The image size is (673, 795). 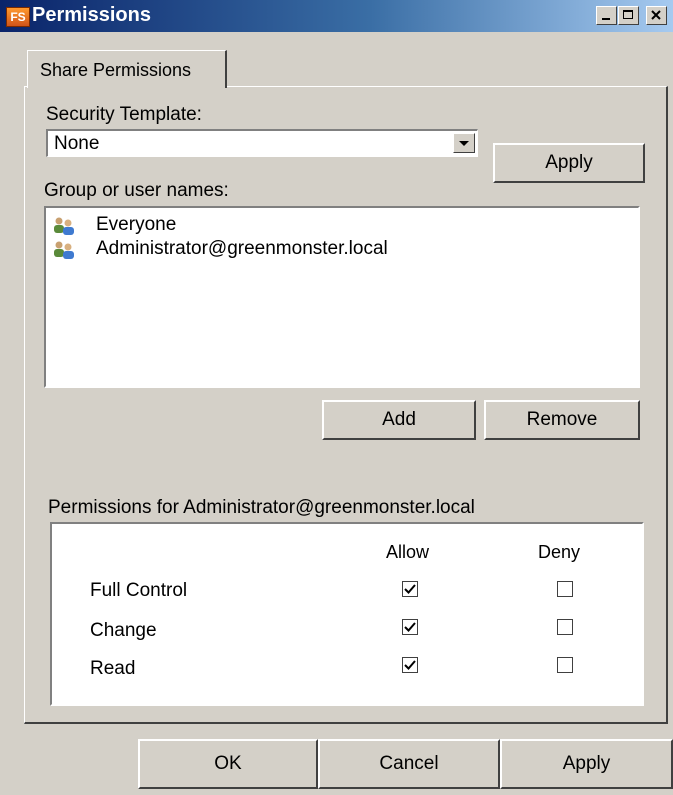 What do you see at coordinates (91, 15) in the screenshot?
I see `window-title: Permissions` at bounding box center [91, 15].